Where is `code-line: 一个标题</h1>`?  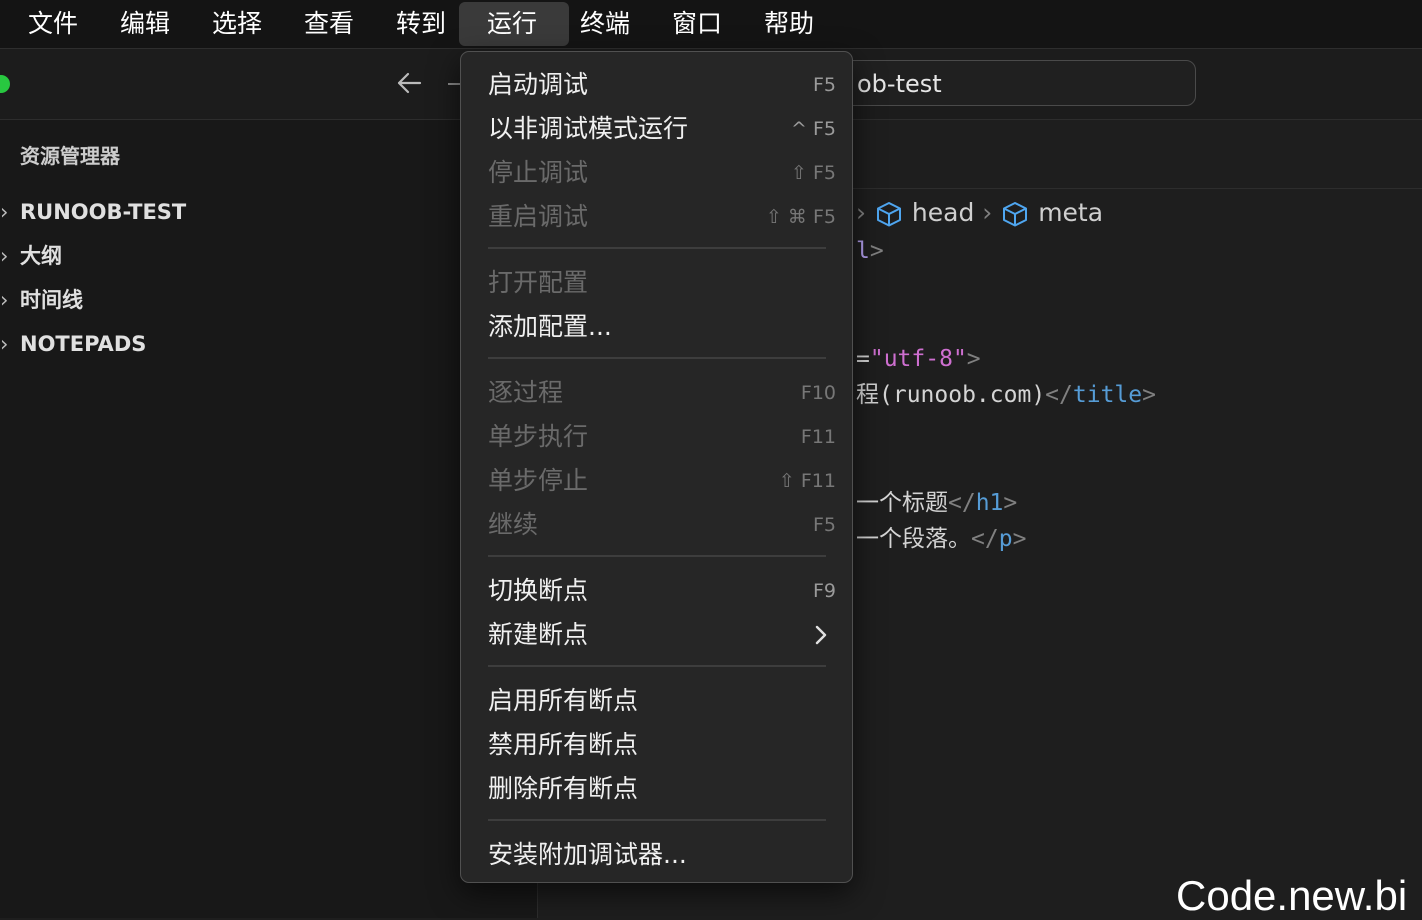 code-line: 一个标题</h1> is located at coordinates (936, 503).